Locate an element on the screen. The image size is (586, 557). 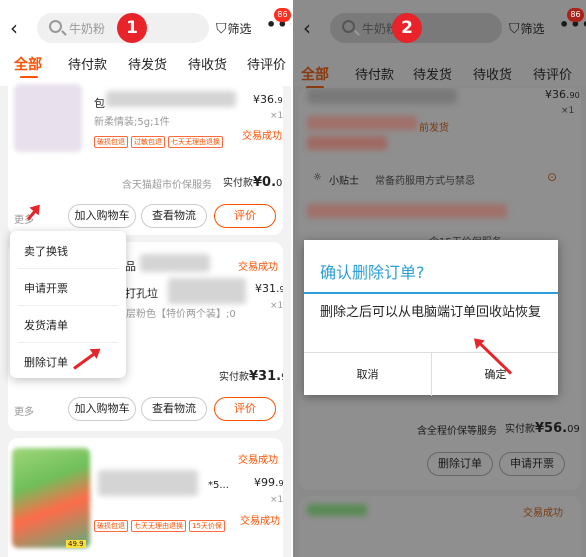
dialog-title-divider is located at coordinates (431, 293).